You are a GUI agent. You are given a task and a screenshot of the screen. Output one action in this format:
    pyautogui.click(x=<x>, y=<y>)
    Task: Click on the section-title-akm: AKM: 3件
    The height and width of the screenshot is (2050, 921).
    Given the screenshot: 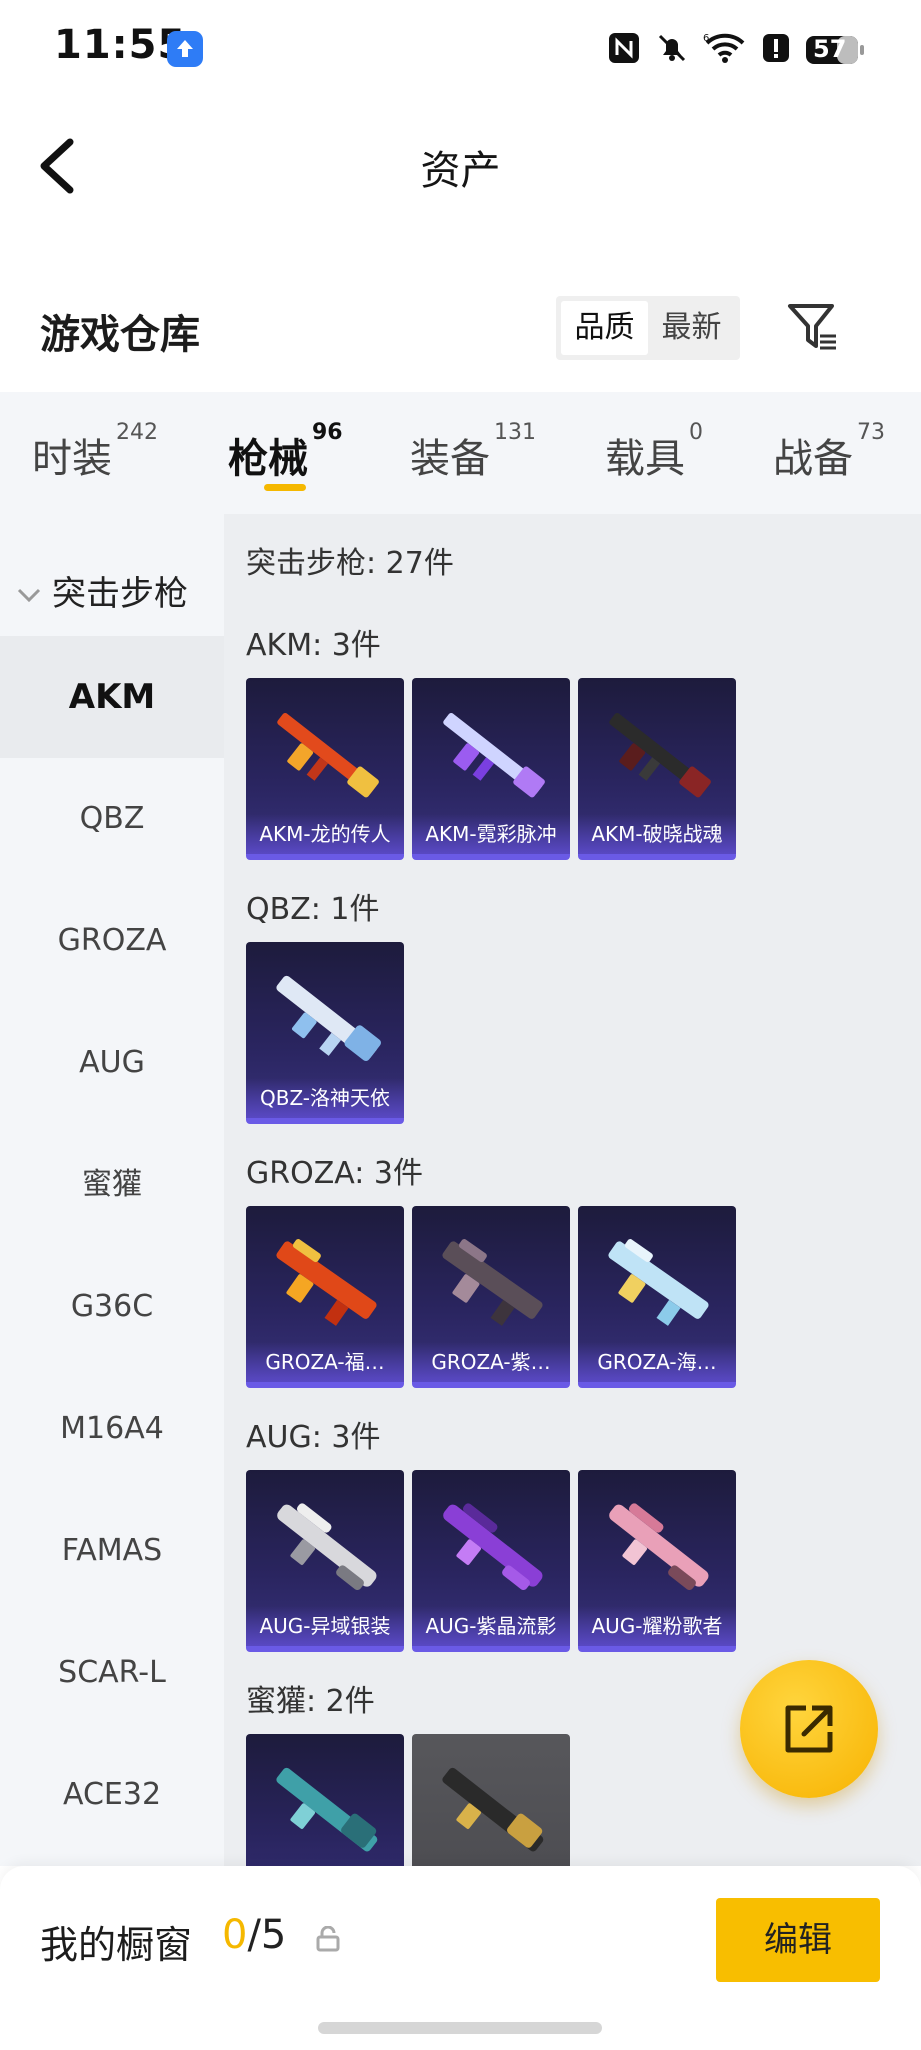 What is the action you would take?
    pyautogui.click(x=313, y=645)
    